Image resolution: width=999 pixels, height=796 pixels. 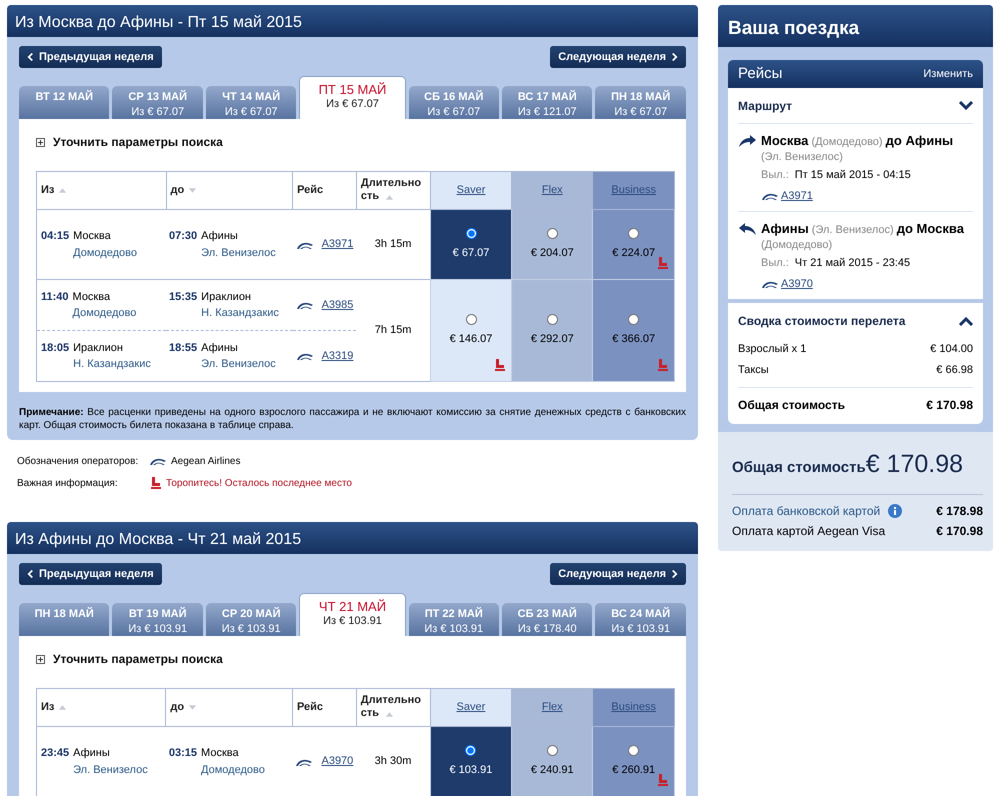 What do you see at coordinates (552, 770) in the screenshot?
I see `fare-price: € 240.91` at bounding box center [552, 770].